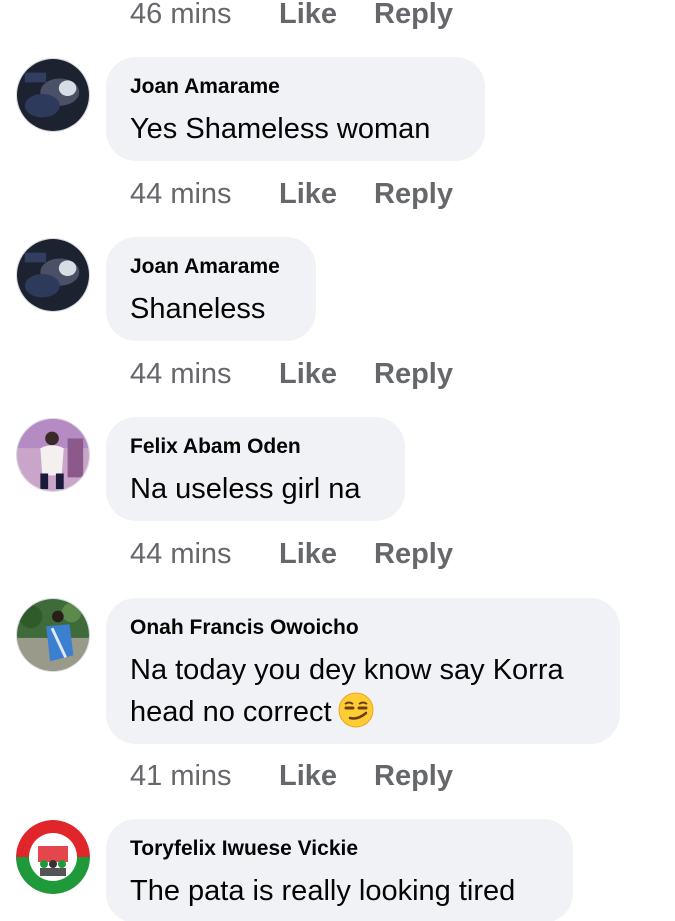  What do you see at coordinates (181, 775) in the screenshot?
I see `comment-timestamp: 41 mins` at bounding box center [181, 775].